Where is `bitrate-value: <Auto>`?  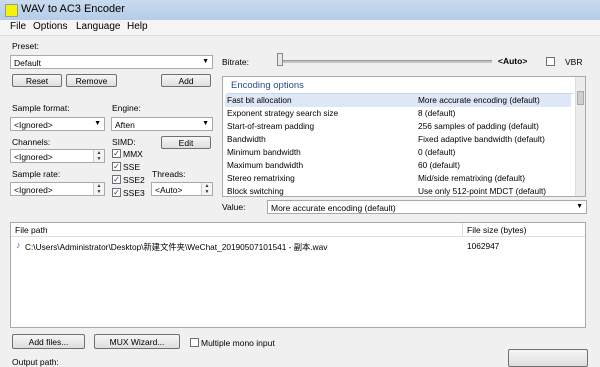
bitrate-value: <Auto> is located at coordinates (513, 61).